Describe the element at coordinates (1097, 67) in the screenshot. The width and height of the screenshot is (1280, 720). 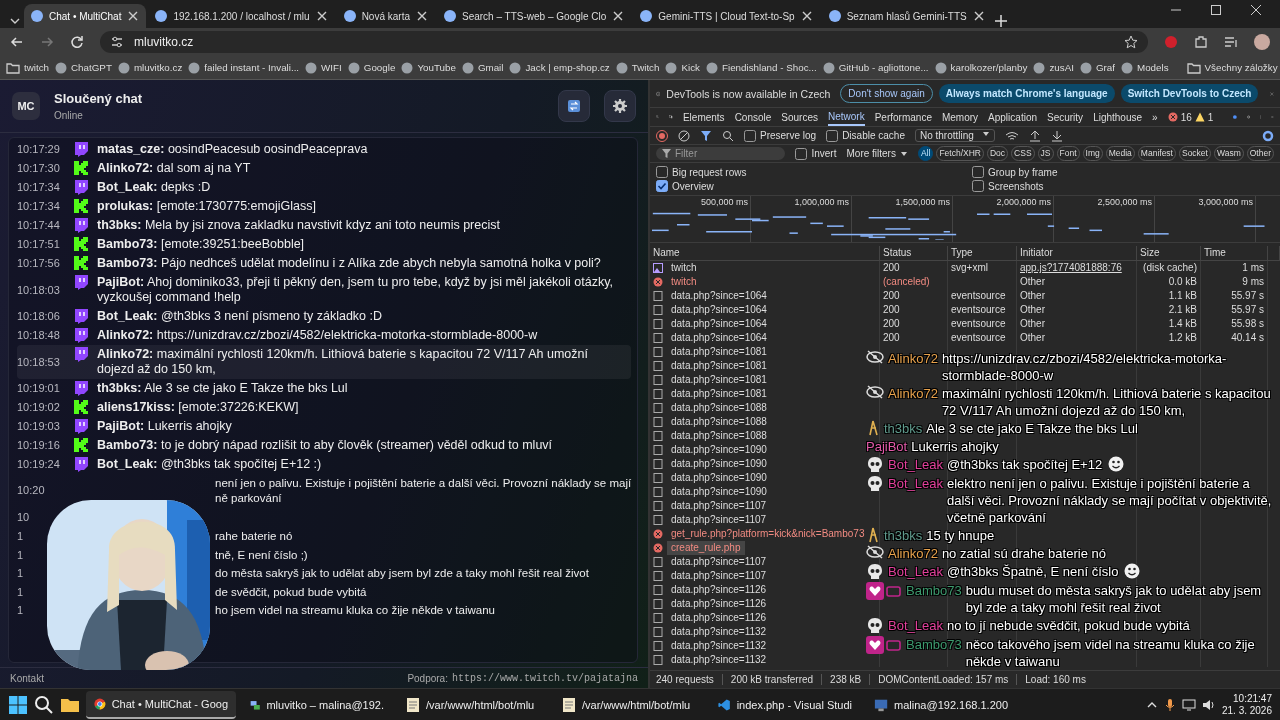
I see `bookmark: Graf` at that location.